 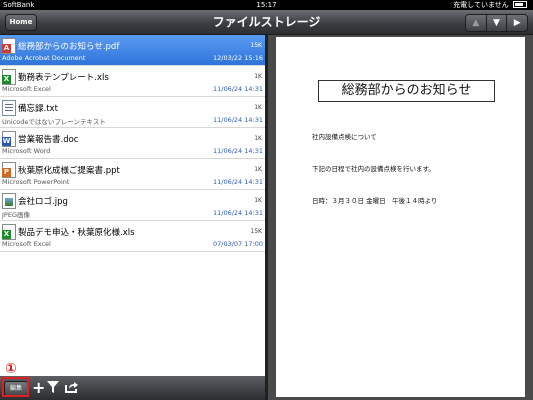 I want to click on next-down-icon: ▼, so click(x=497, y=23).